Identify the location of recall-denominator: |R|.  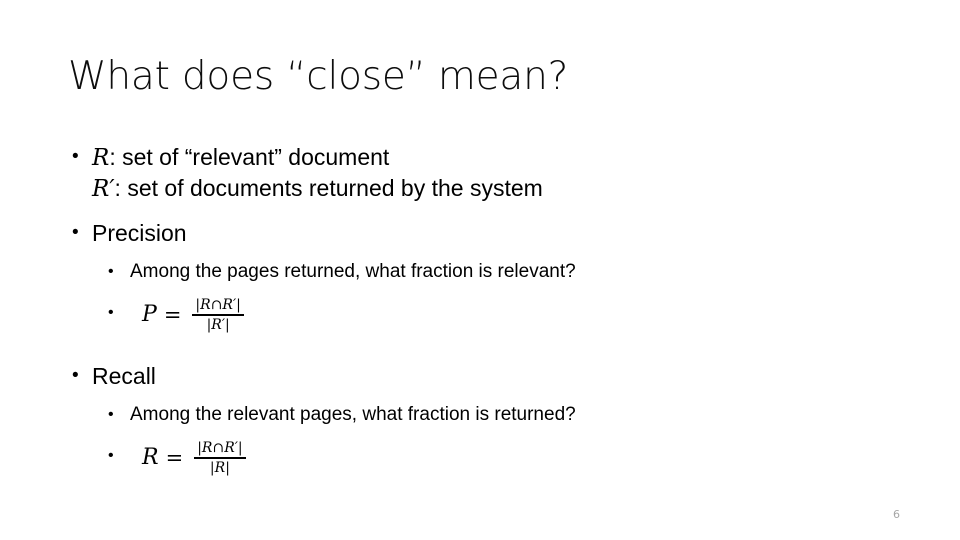
(220, 467).